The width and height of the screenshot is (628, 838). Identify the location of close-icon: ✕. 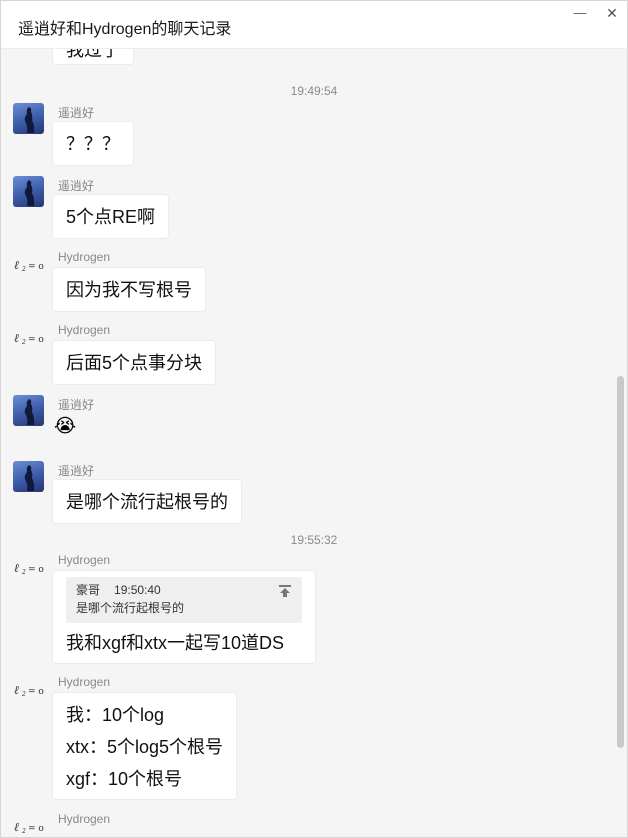
(612, 13).